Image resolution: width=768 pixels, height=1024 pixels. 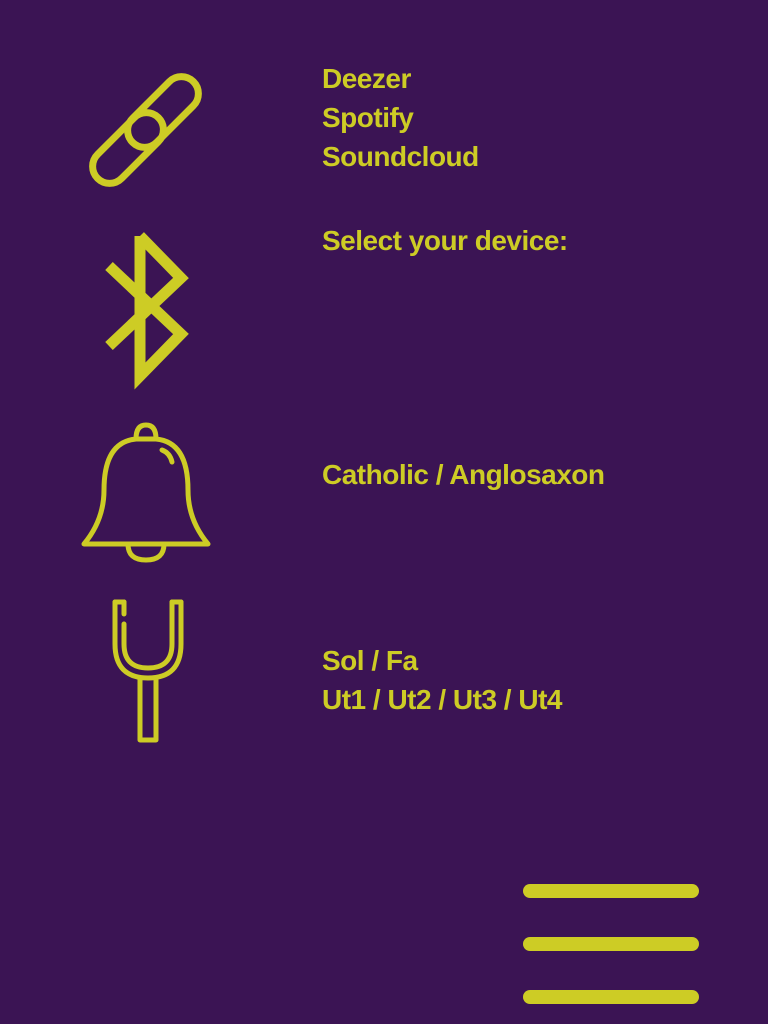 I want to click on menu-bar-bottom, so click(x=611, y=997).